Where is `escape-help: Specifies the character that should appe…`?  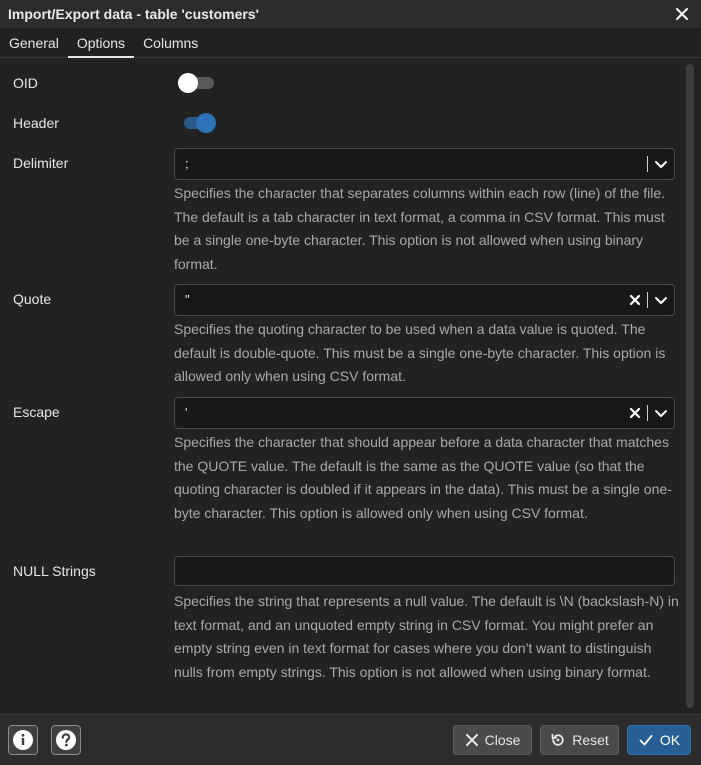 escape-help: Specifies the character that should appe… is located at coordinates (423, 477).